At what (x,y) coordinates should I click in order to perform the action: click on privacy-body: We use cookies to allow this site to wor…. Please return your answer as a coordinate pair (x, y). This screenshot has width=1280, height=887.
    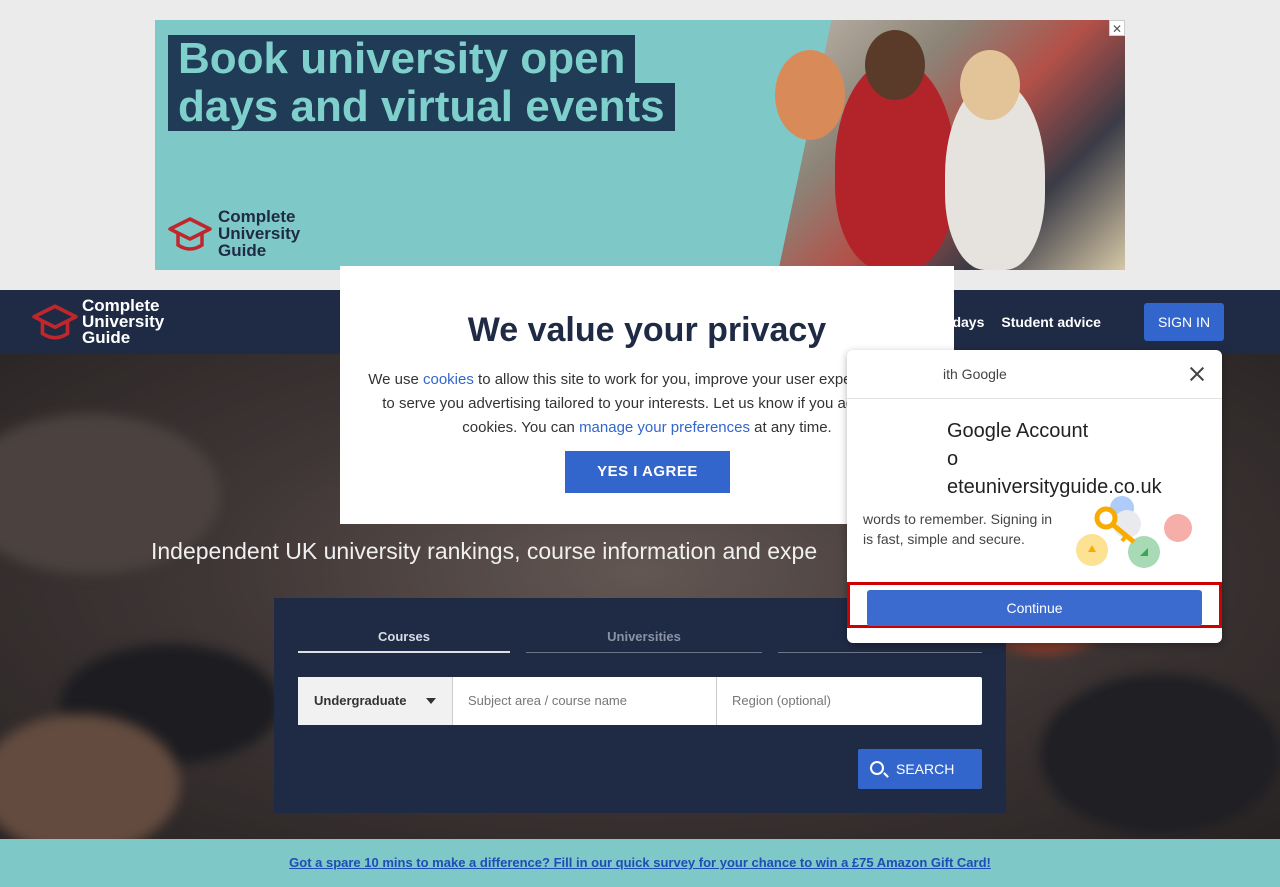
    Looking at the image, I should click on (647, 404).